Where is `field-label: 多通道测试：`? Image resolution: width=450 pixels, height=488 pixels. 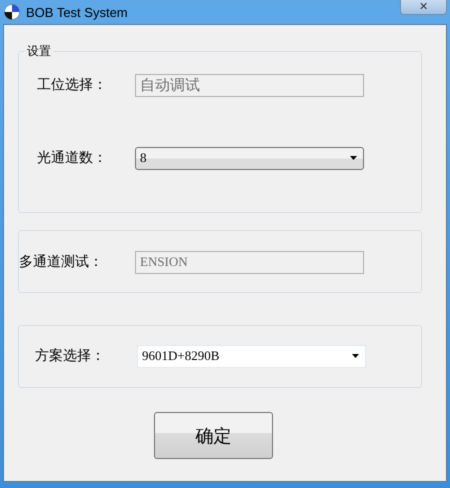 field-label: 多通道测试： is located at coordinates (61, 262).